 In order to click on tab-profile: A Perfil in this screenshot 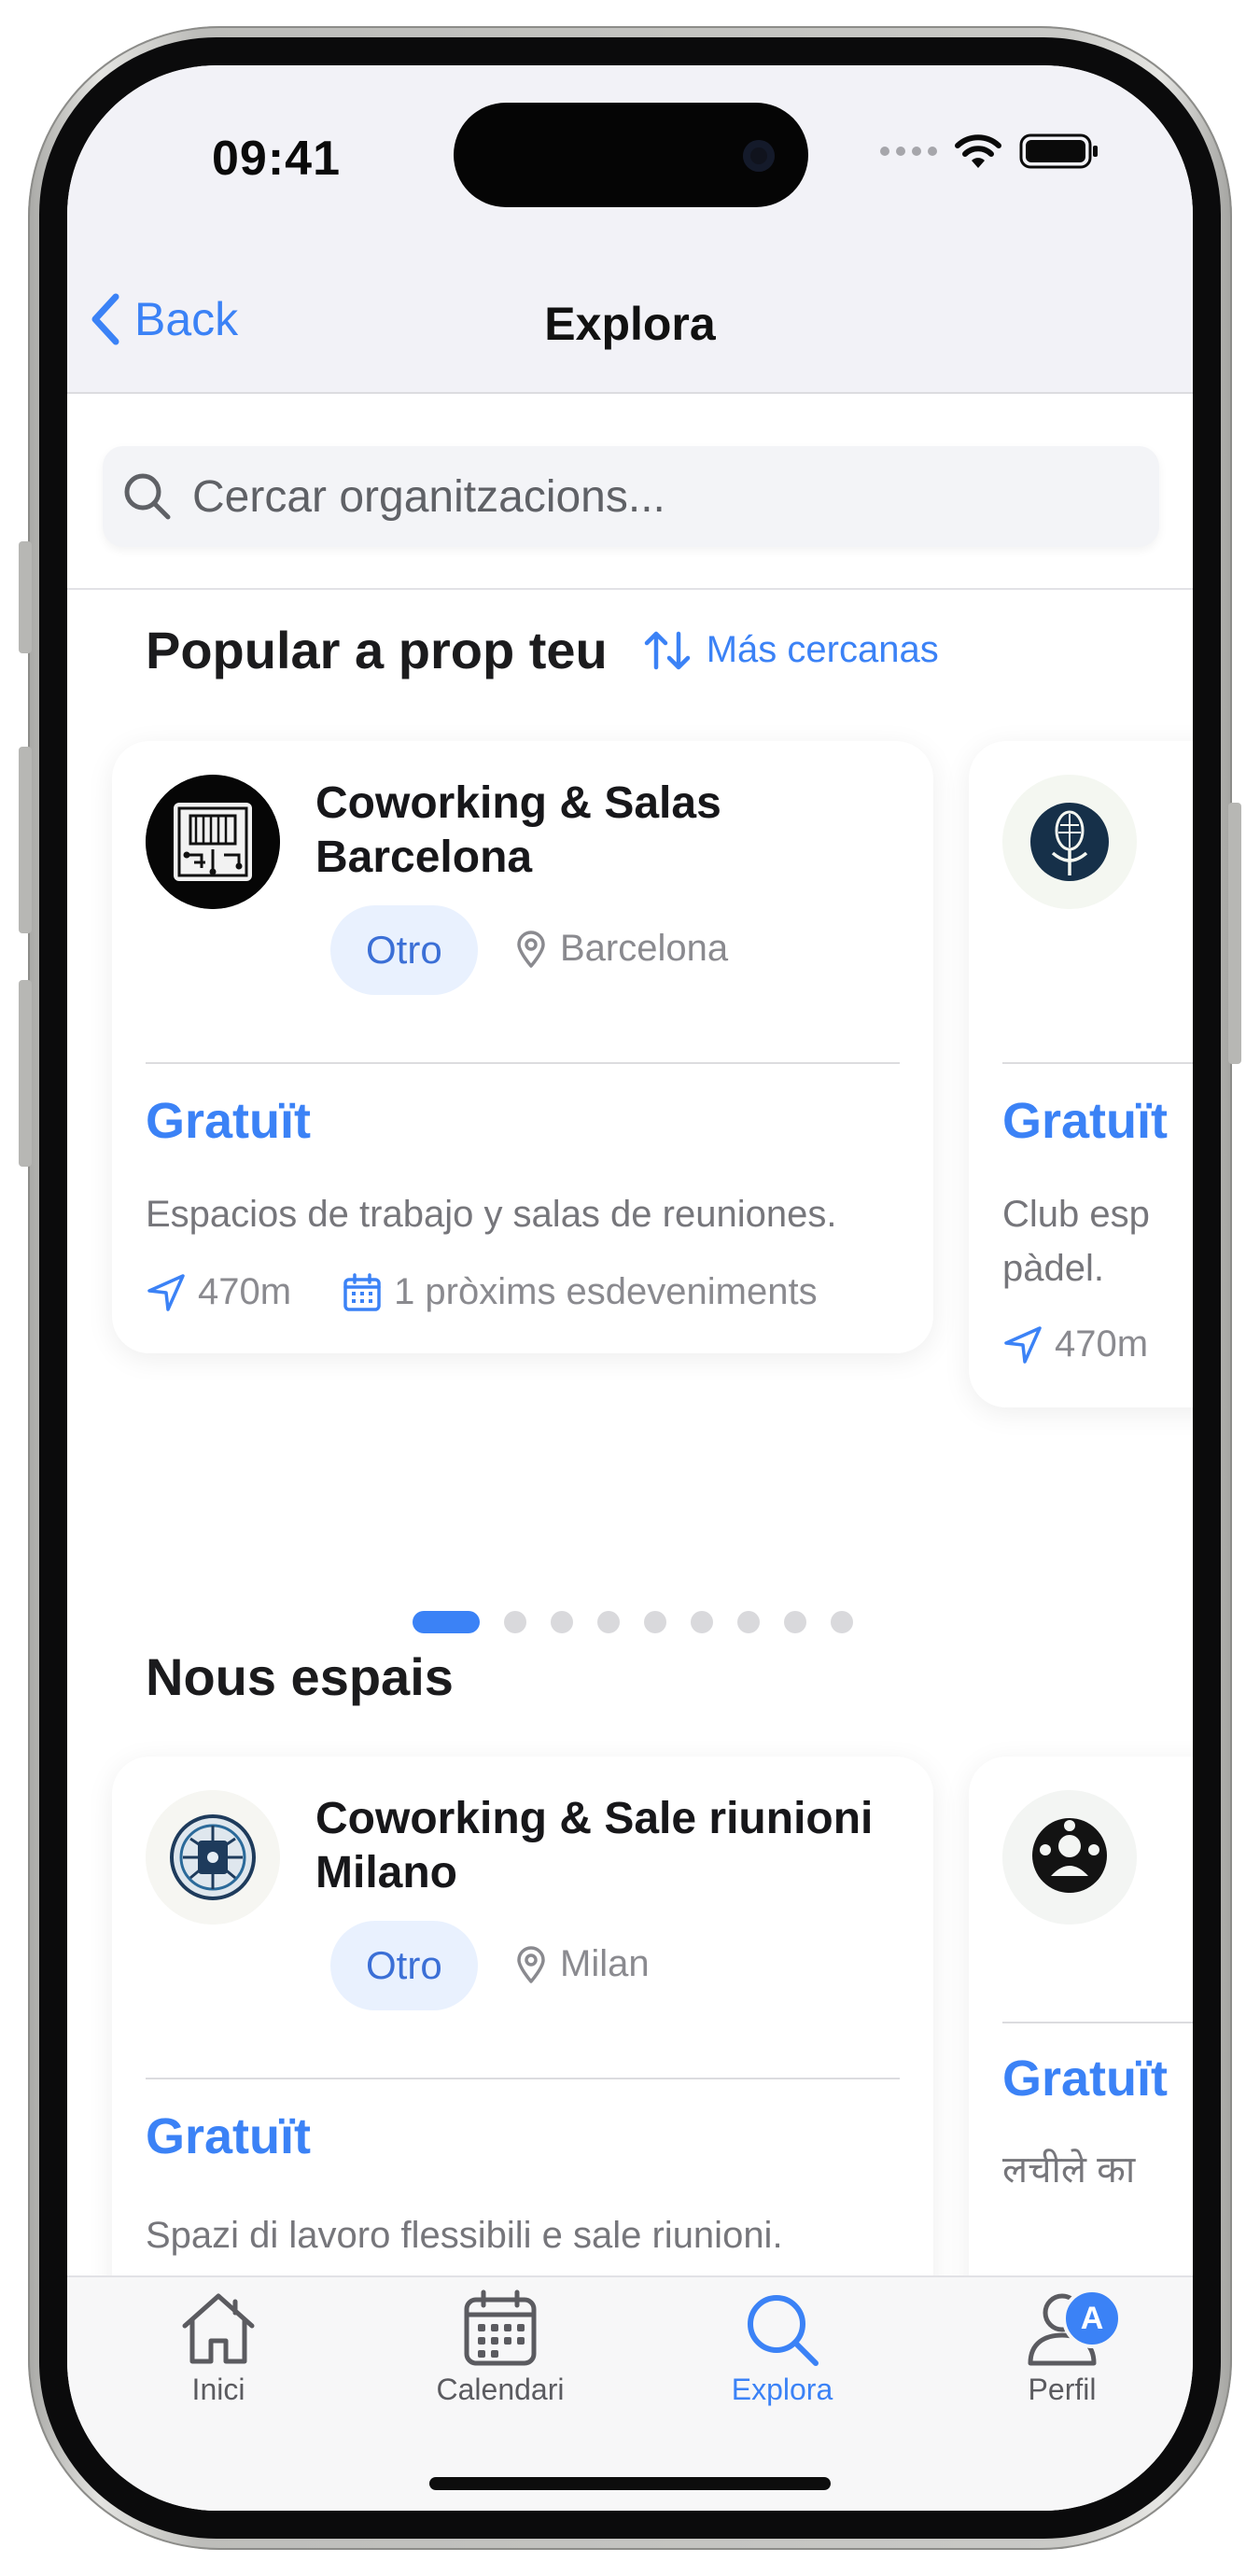, I will do `click(1062, 2348)`.